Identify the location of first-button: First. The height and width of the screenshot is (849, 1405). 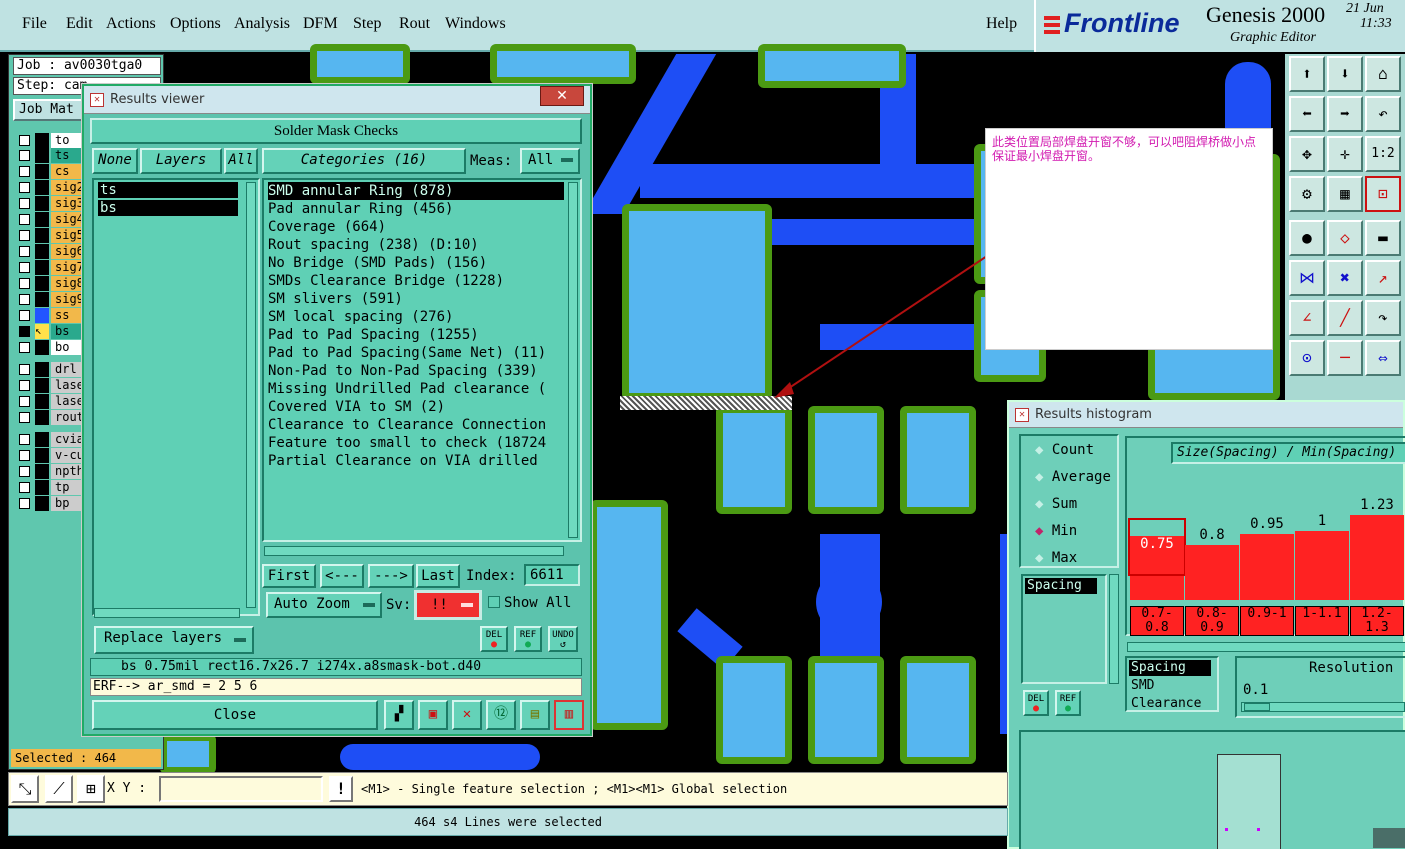
(289, 576).